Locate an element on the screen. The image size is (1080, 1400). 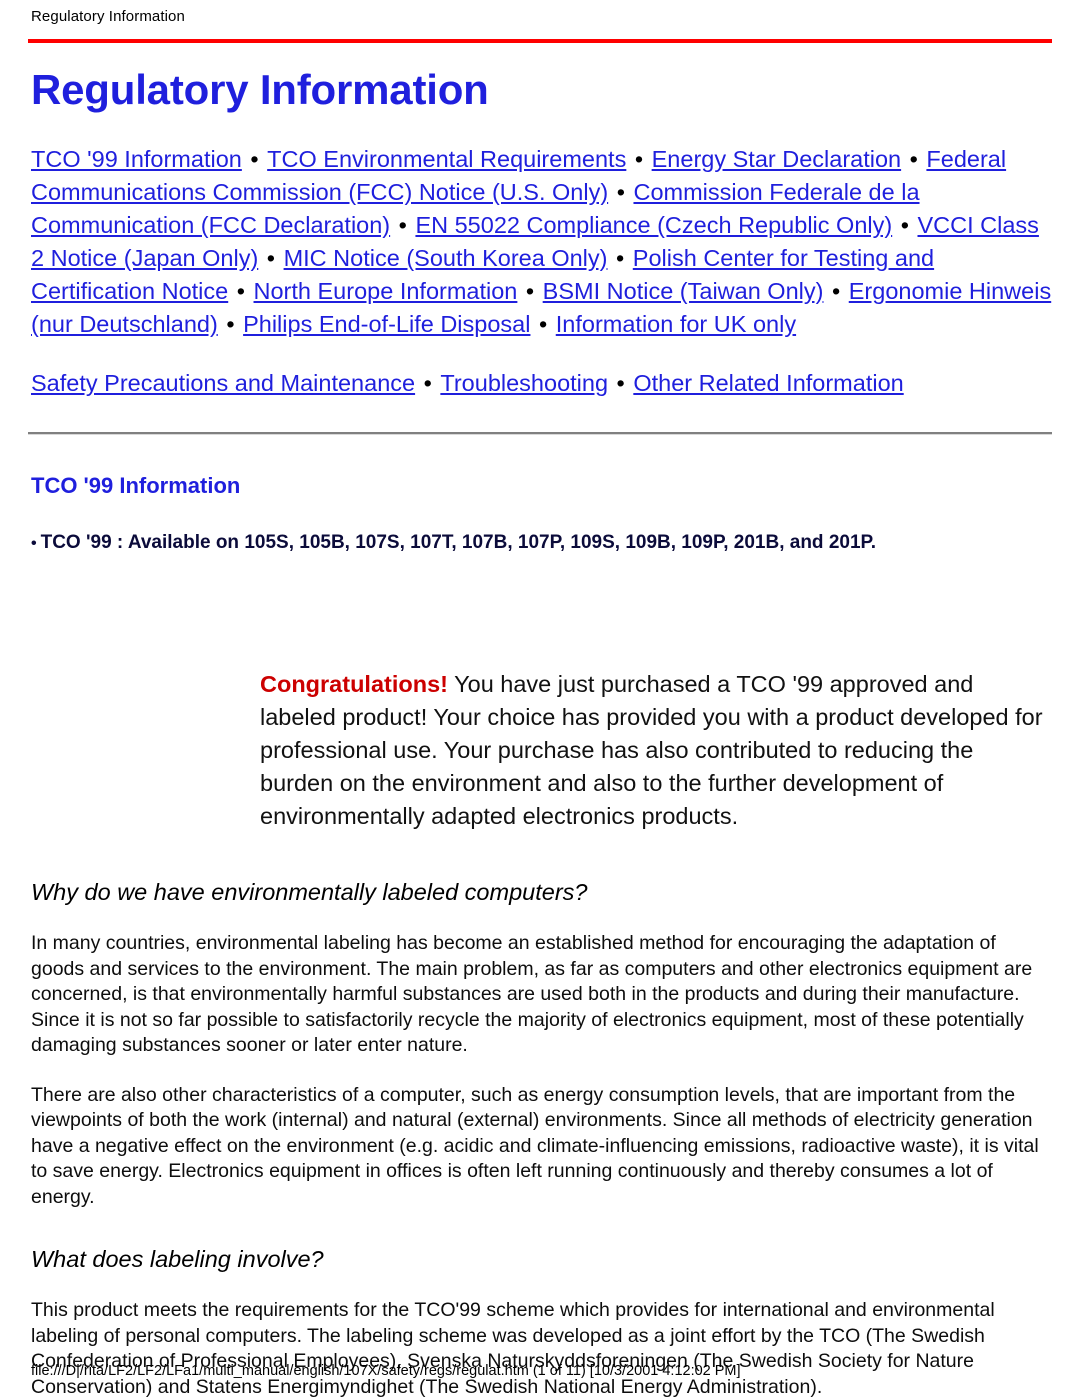
section-heading-tco99: TCO '99 Information is located at coordinates (136, 485).